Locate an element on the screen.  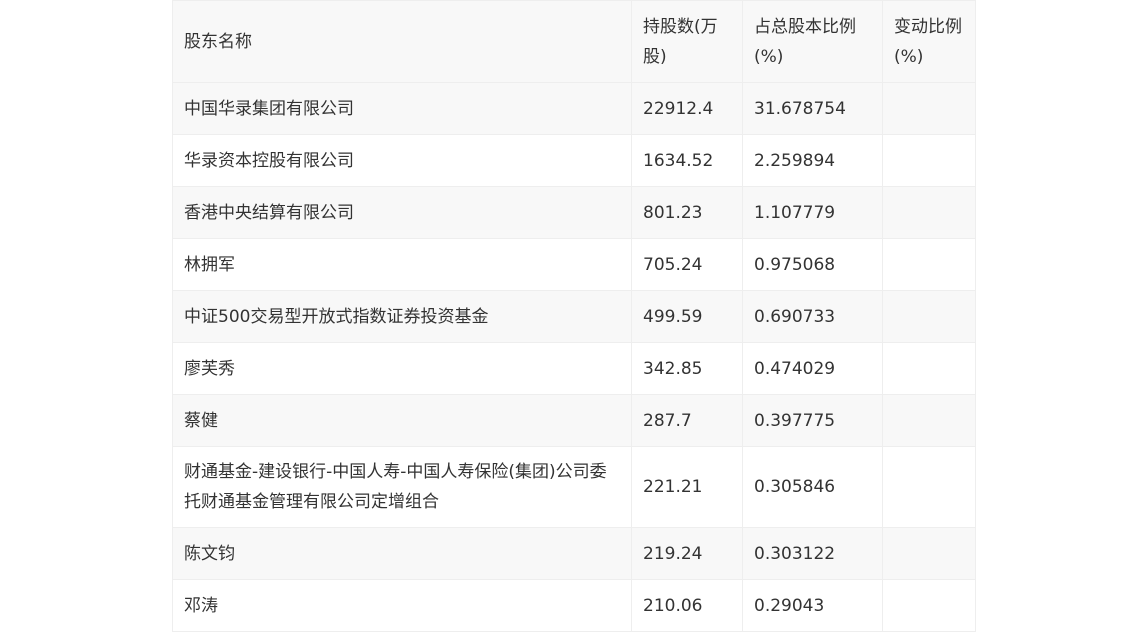
cell-share-ratio: 0.305846 is located at coordinates (812, 487).